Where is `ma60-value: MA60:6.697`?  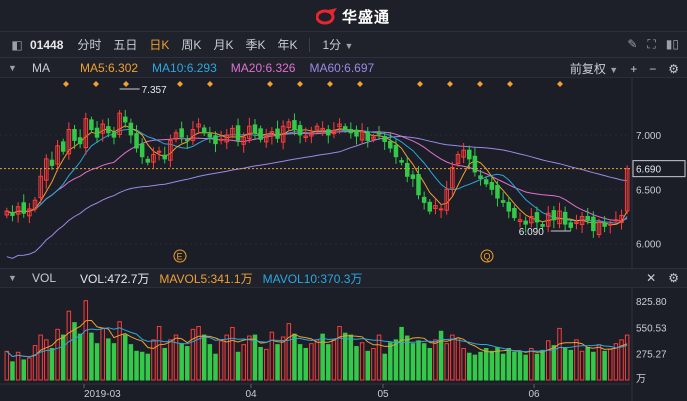
ma60-value: MA60:6.697 is located at coordinates (342, 67).